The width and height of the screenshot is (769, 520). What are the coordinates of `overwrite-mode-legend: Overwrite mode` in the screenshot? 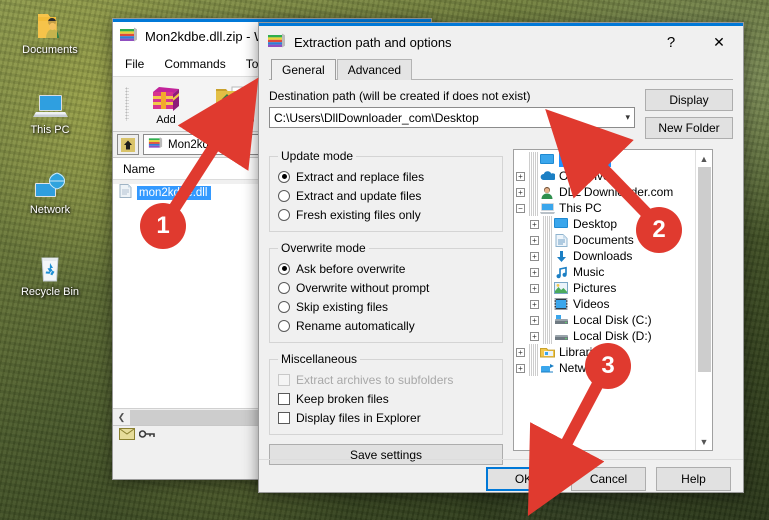 It's located at (323, 248).